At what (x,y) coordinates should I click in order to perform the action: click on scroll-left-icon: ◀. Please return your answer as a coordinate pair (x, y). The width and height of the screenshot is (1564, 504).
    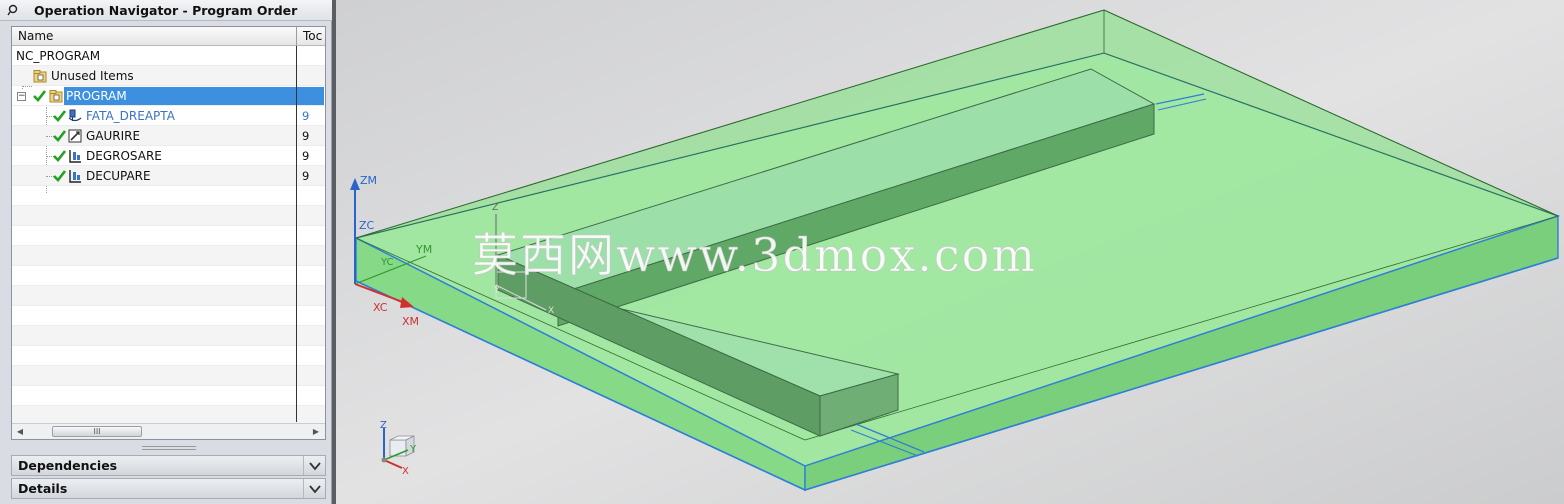
    Looking at the image, I should click on (20, 432).